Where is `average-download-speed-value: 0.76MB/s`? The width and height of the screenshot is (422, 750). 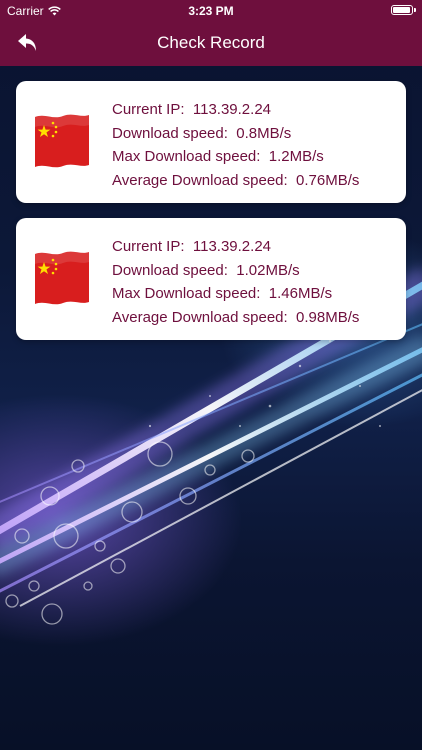
average-download-speed-value: 0.76MB/s is located at coordinates (328, 180).